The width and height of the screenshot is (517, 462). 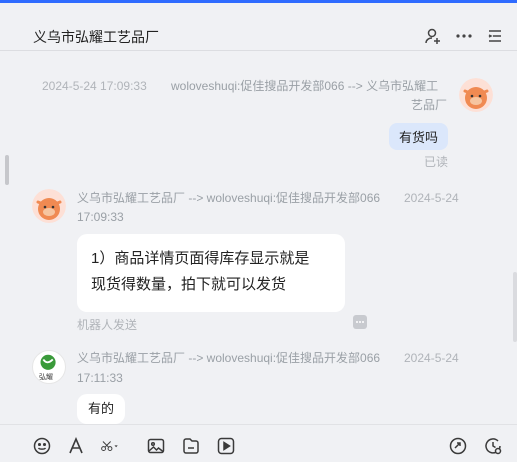 What do you see at coordinates (7, 170) in the screenshot?
I see `scrollbar-thumb` at bounding box center [7, 170].